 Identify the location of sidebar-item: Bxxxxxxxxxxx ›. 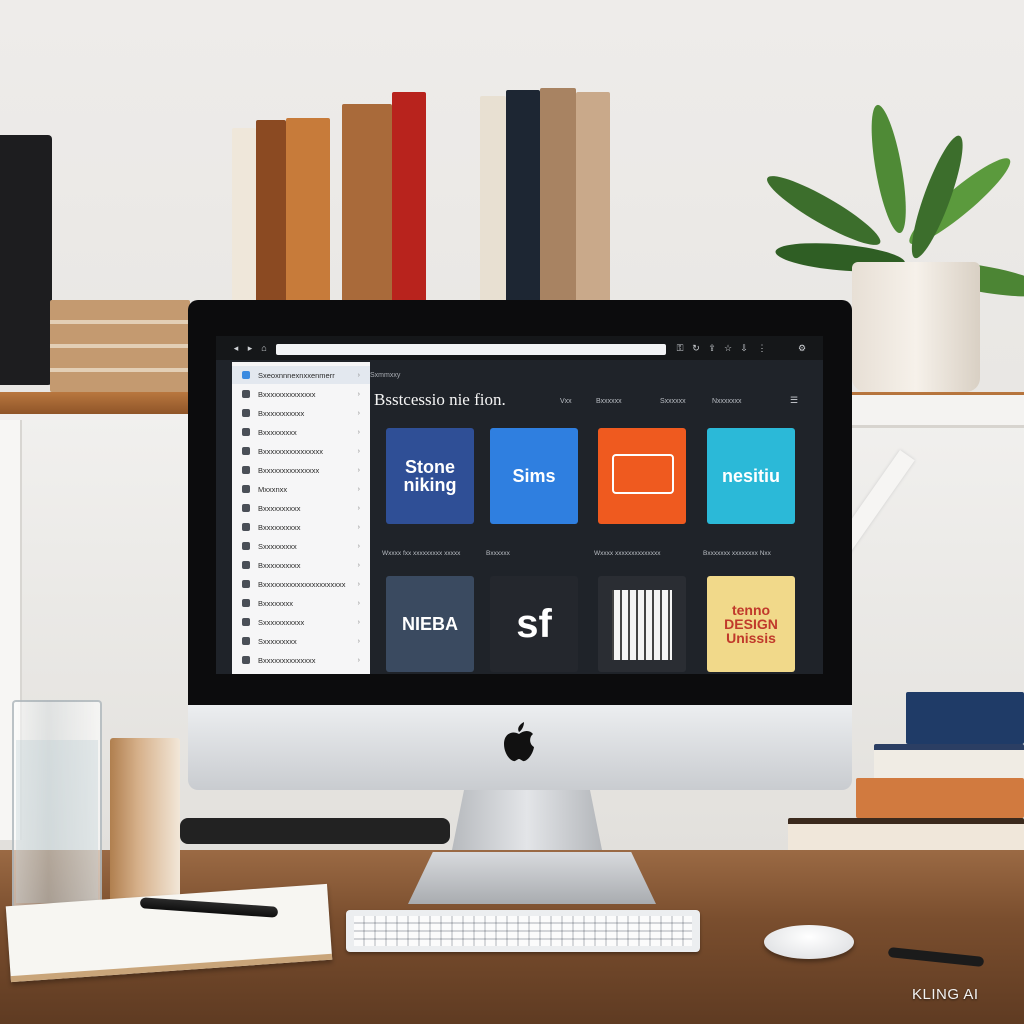
(301, 413).